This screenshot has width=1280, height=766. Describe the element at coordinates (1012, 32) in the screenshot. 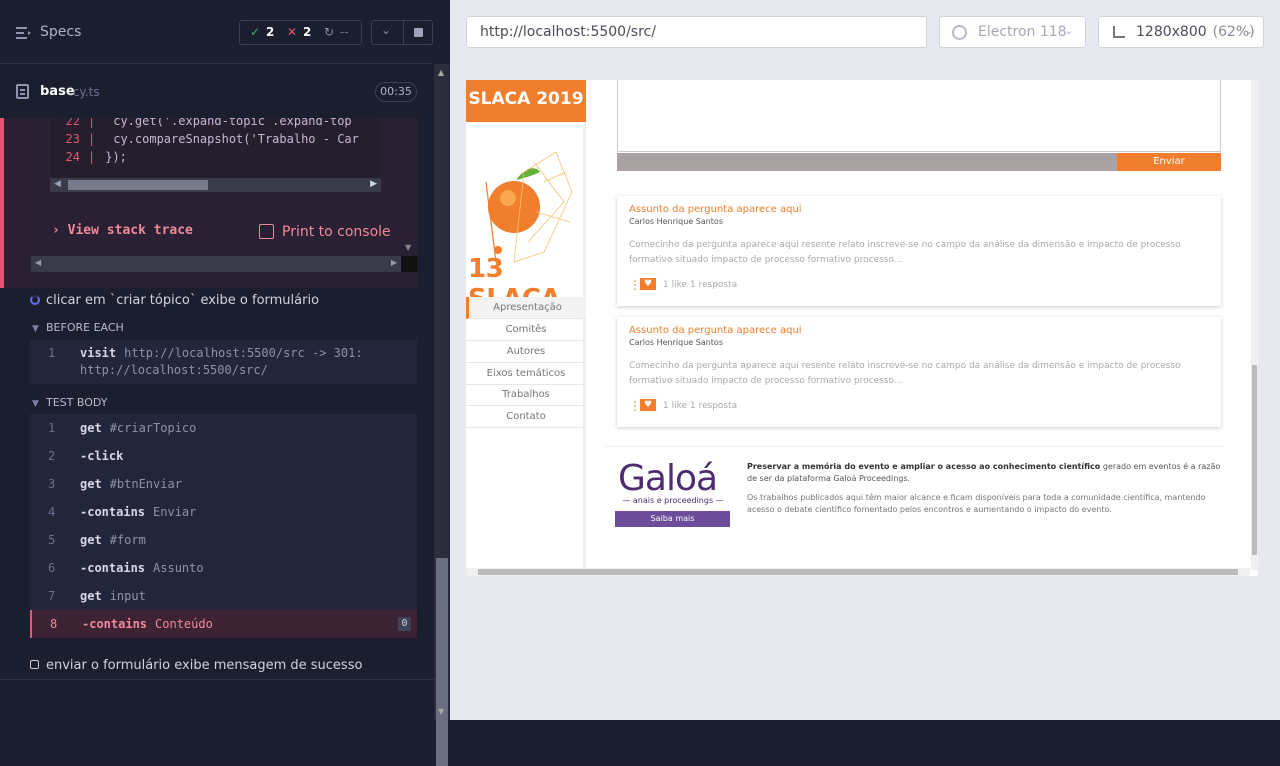

I see `browser-selector: Electron 118 ⌄` at that location.